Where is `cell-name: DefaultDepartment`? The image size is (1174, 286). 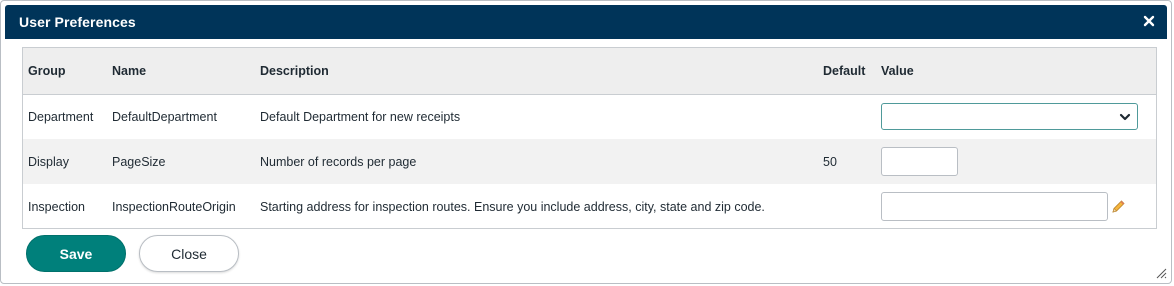 cell-name: DefaultDepartment is located at coordinates (164, 116).